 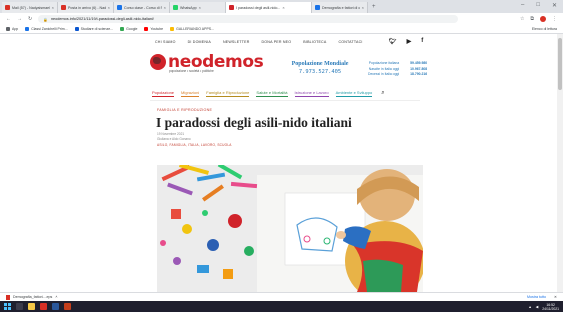 What do you see at coordinates (31, 306) in the screenshot?
I see `file-explorer-icon` at bounding box center [31, 306].